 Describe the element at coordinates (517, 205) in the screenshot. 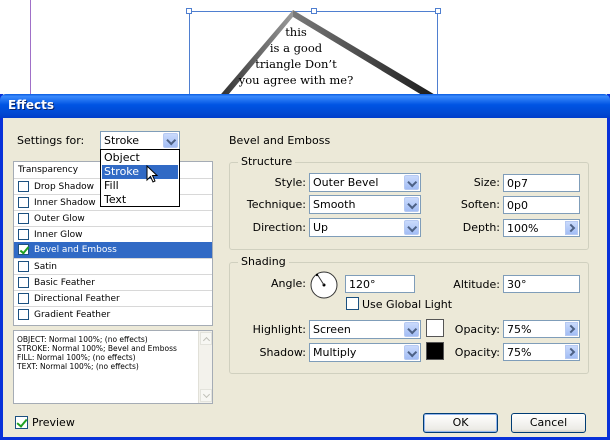

I see `soften-value: 0p0` at that location.